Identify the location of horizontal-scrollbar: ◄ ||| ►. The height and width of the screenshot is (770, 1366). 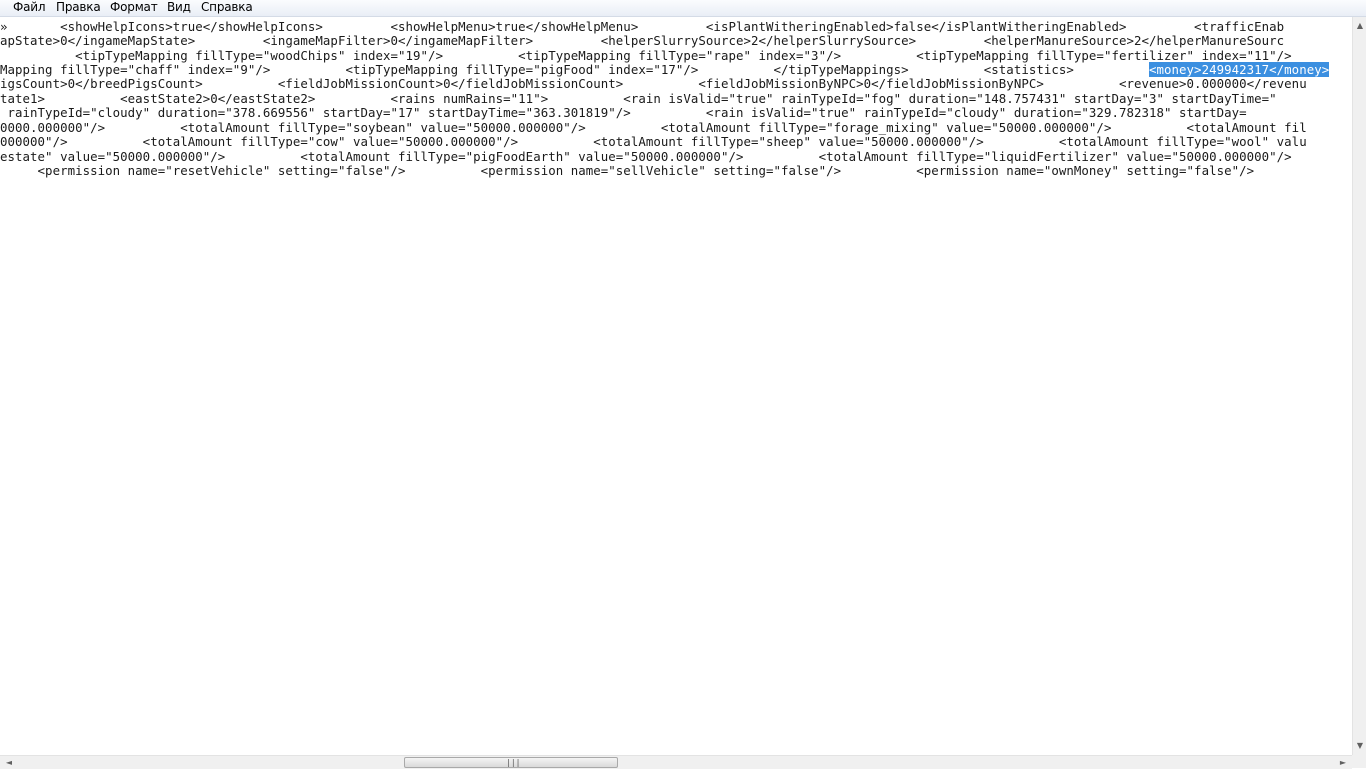
(676, 762).